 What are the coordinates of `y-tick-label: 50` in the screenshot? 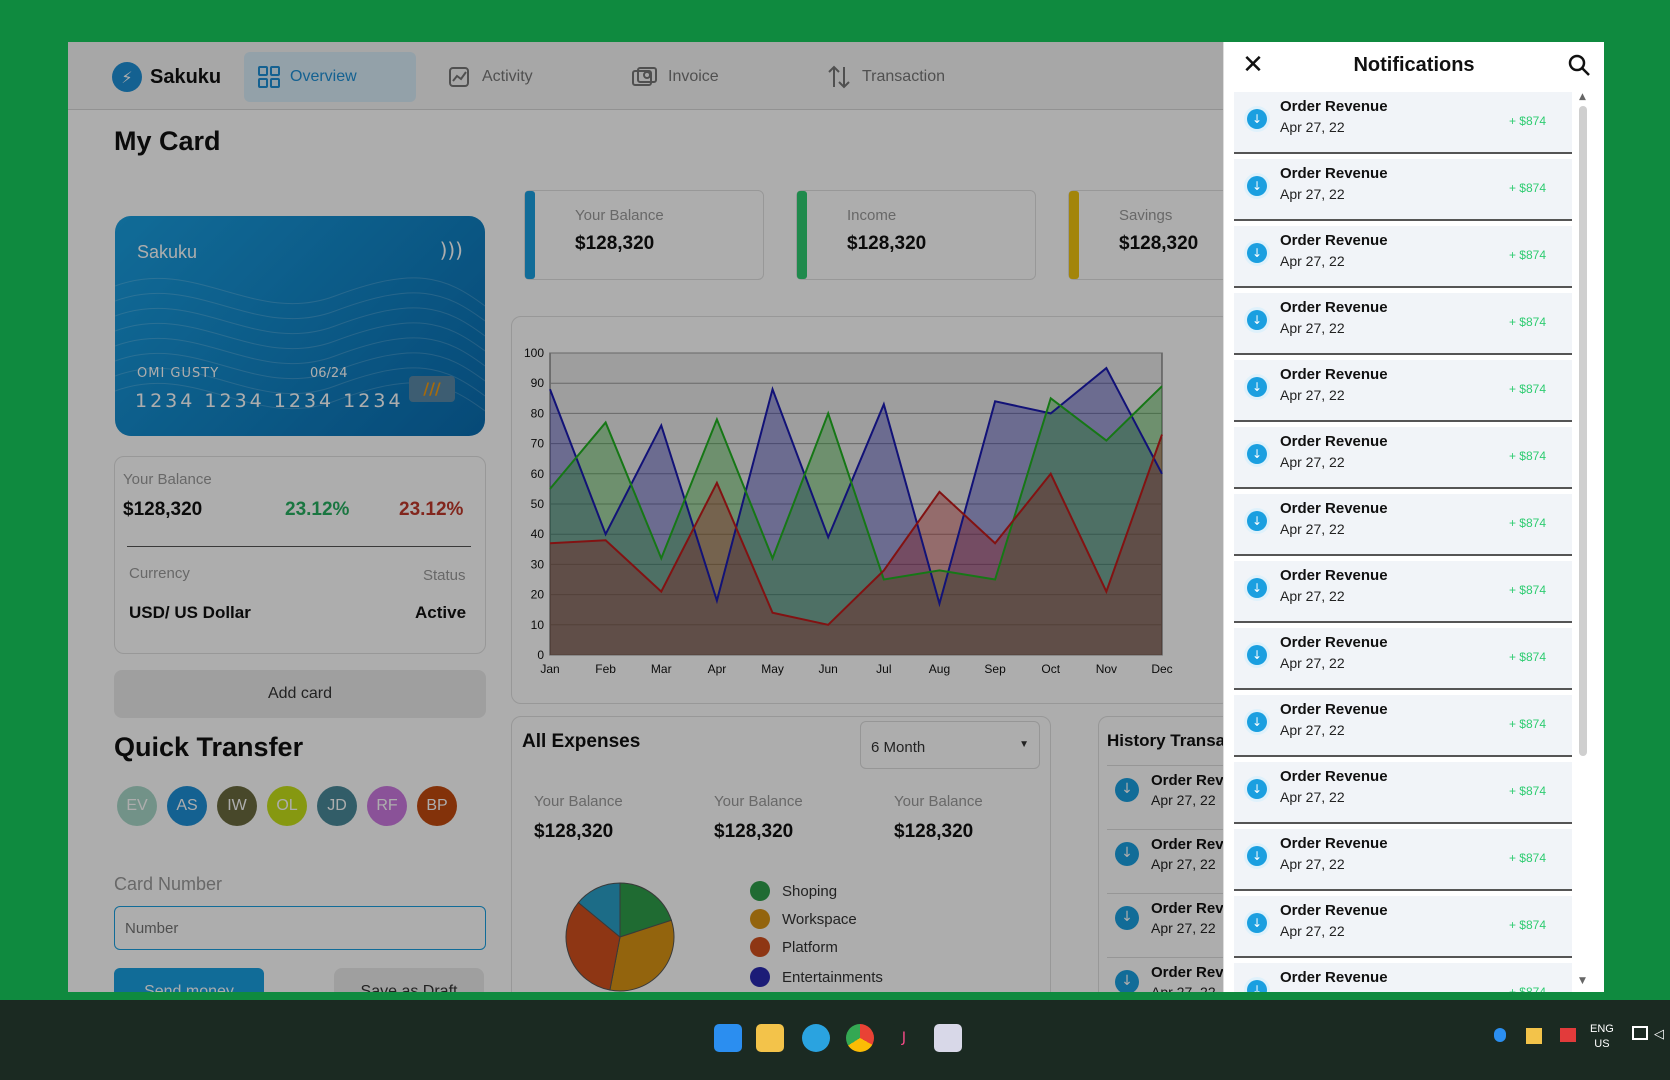 It's located at (538, 504).